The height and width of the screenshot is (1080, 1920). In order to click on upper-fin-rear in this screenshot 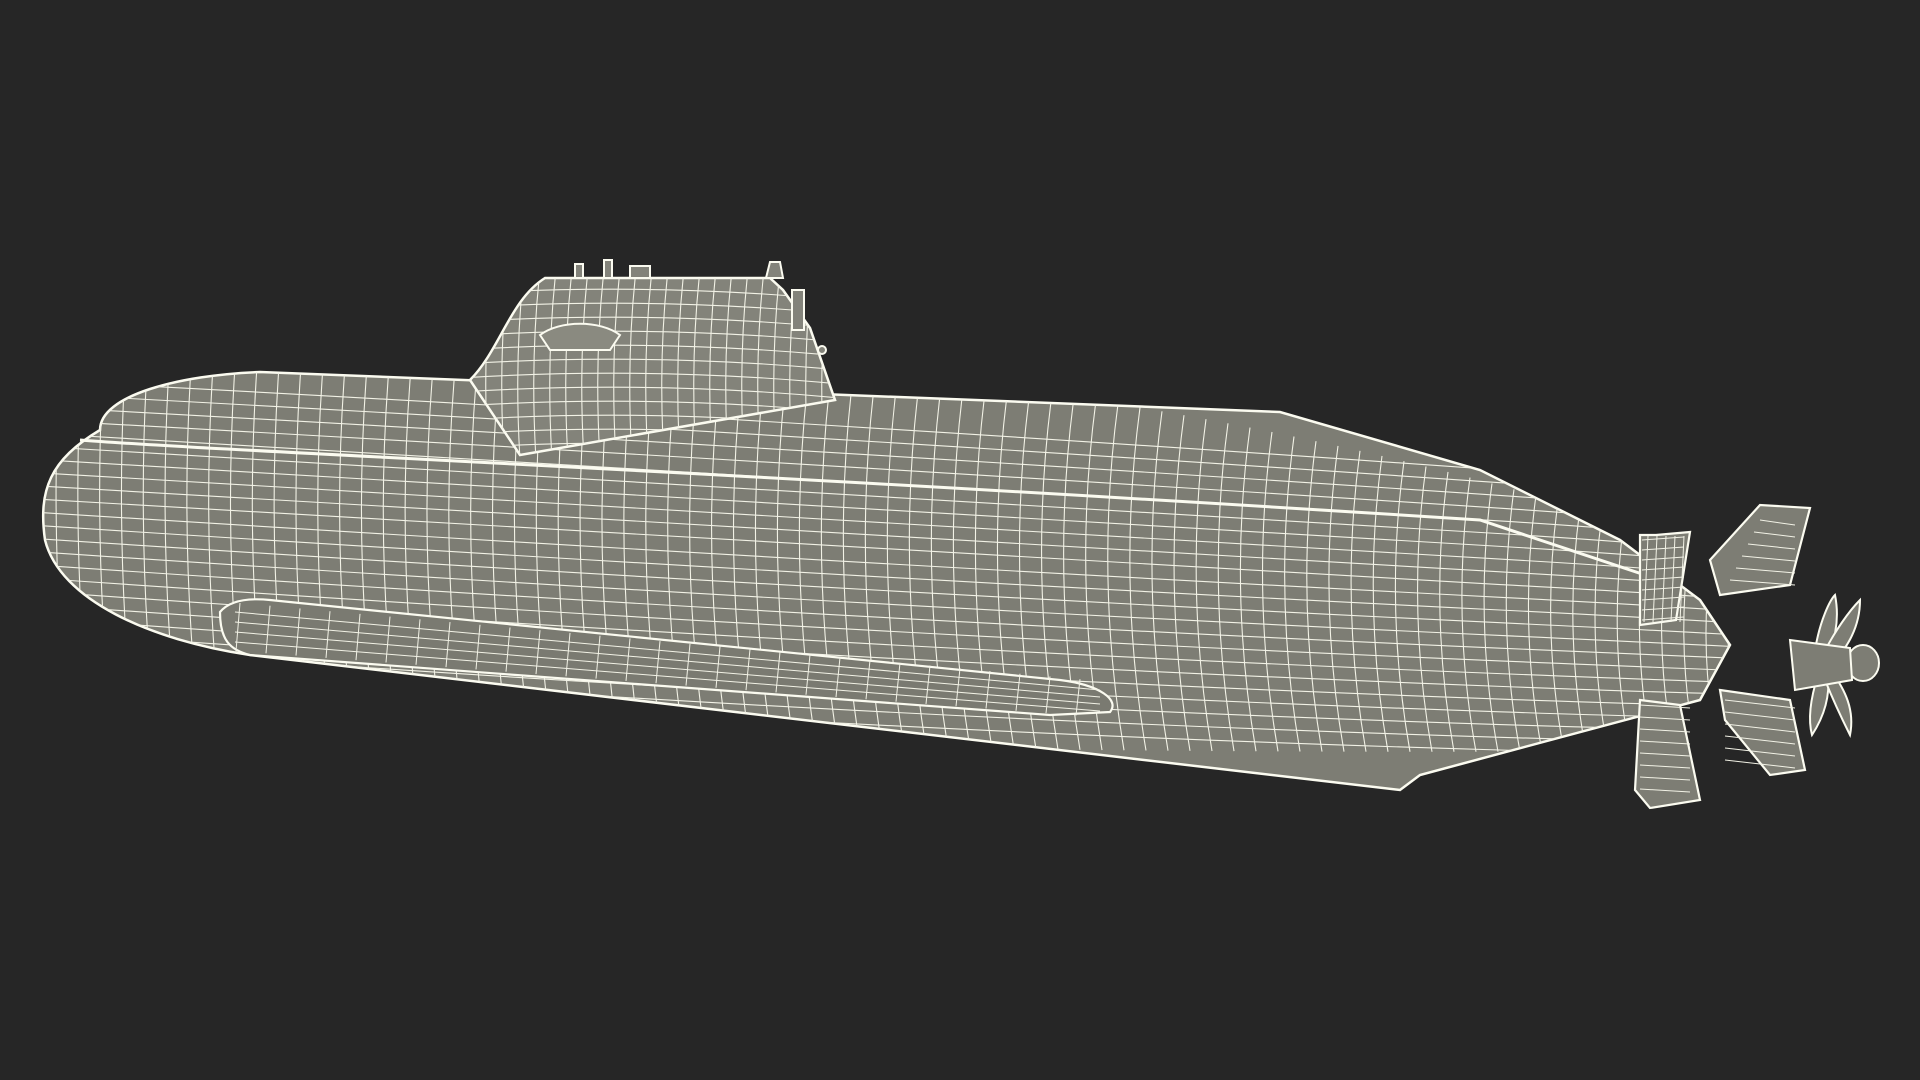, I will do `click(1760, 550)`.